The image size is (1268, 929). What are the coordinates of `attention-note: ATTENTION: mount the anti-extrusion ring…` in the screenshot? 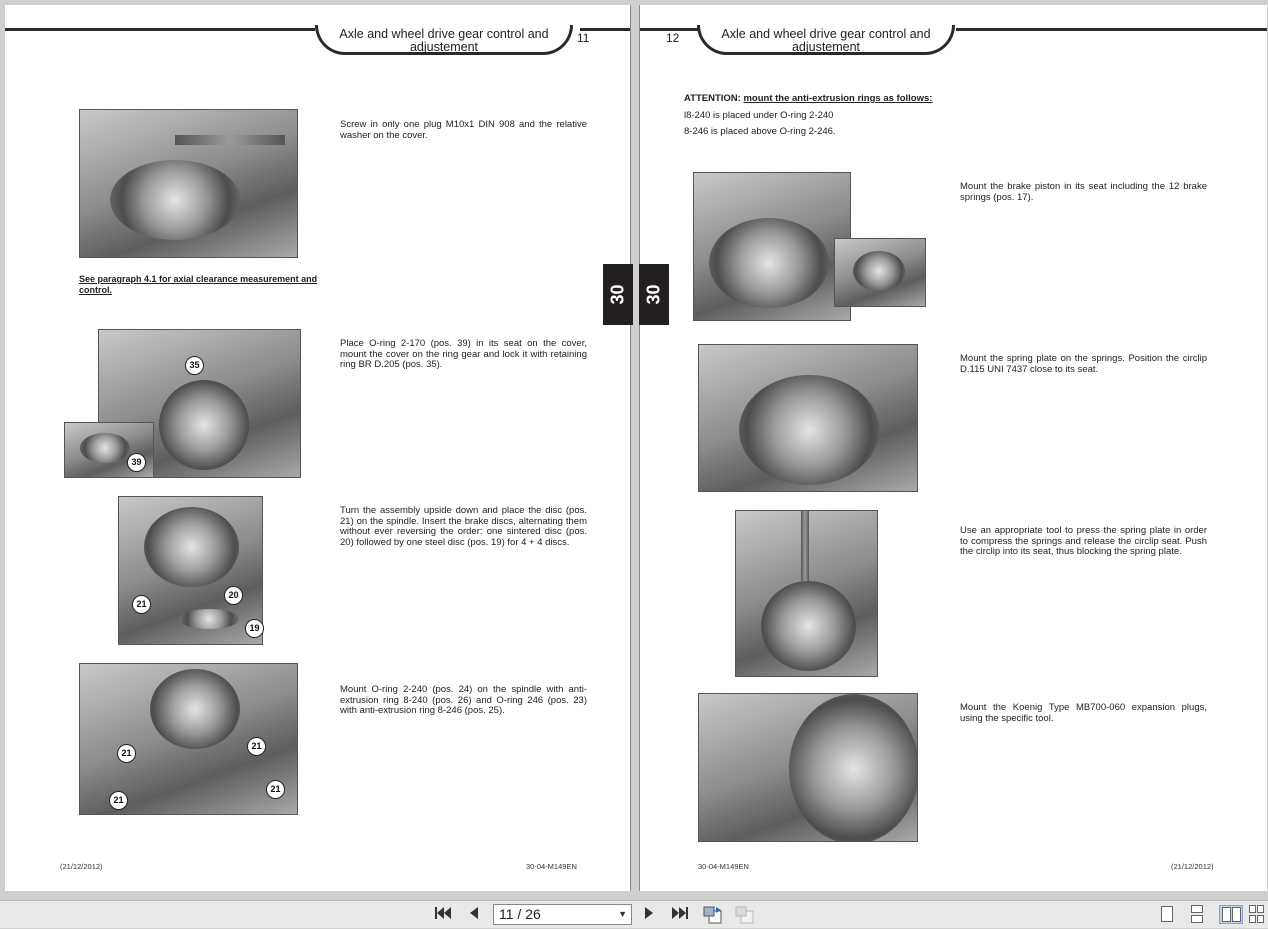 It's located at (808, 98).